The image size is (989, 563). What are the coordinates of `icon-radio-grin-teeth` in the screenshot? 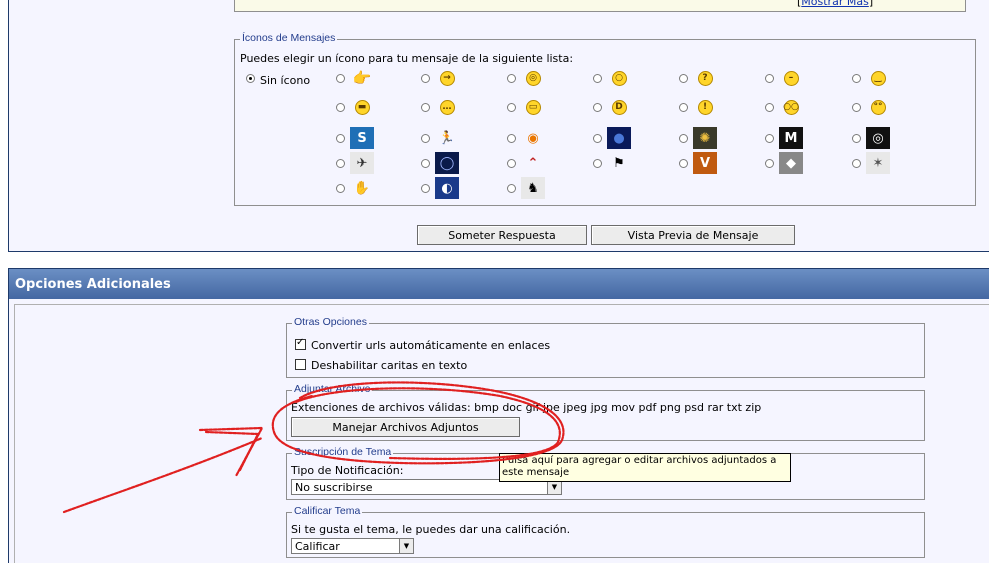 It's located at (511, 107).